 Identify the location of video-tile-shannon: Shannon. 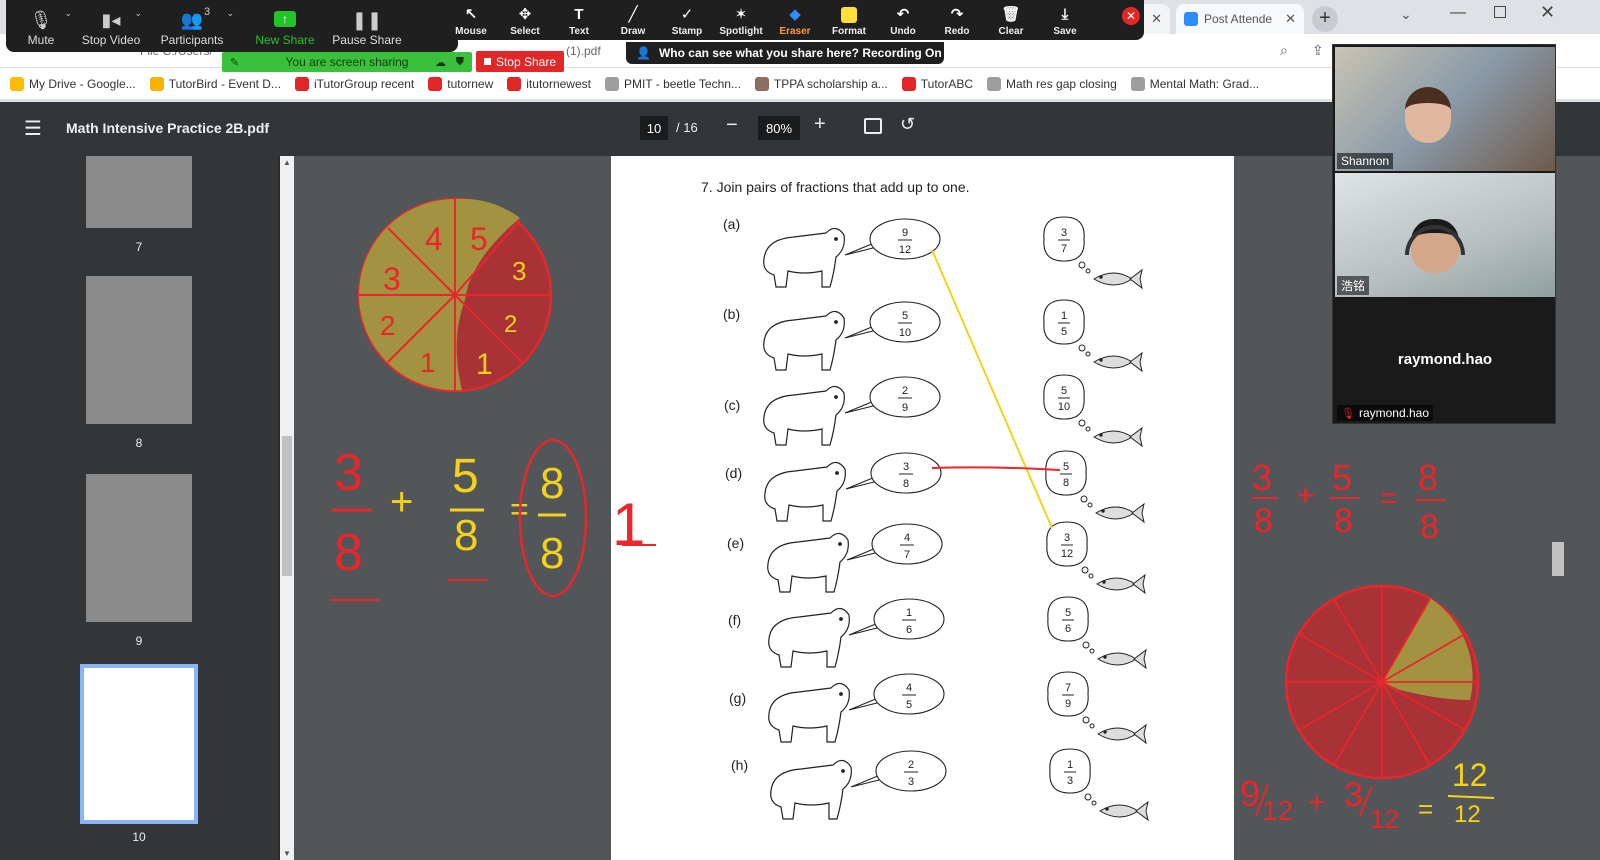
(1445, 109).